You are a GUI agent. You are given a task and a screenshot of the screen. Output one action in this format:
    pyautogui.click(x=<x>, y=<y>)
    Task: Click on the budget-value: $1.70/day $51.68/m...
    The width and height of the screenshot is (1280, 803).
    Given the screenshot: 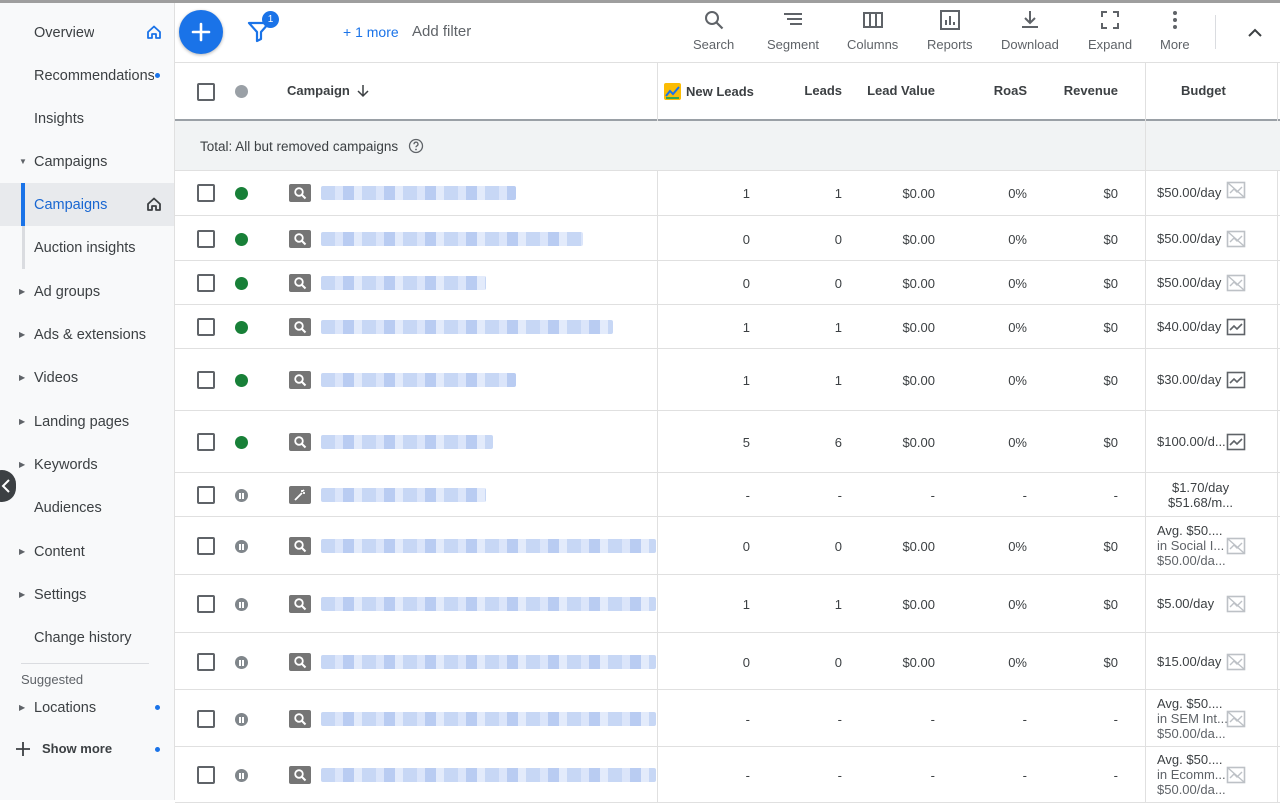 What is the action you would take?
    pyautogui.click(x=1200, y=495)
    